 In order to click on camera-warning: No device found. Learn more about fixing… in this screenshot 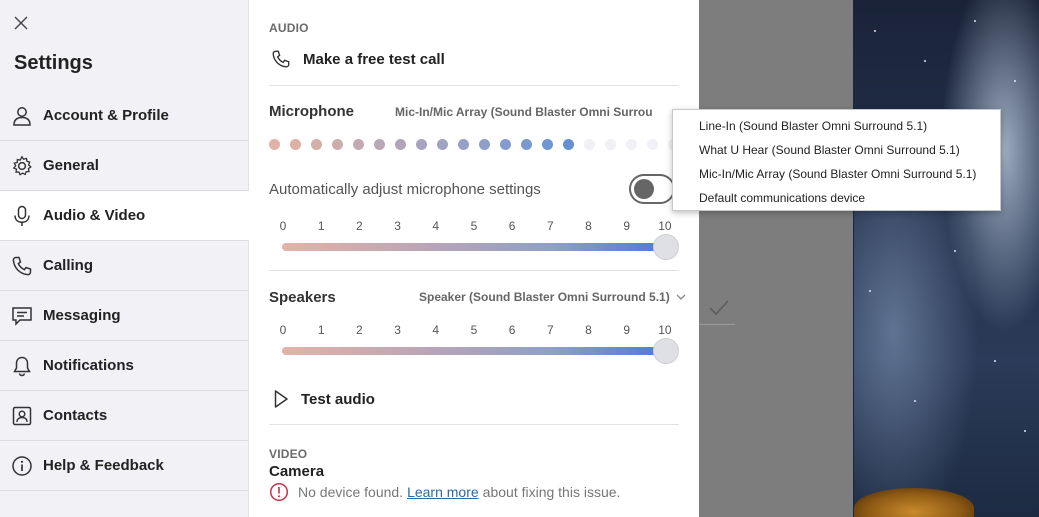, I will do `click(444, 492)`.